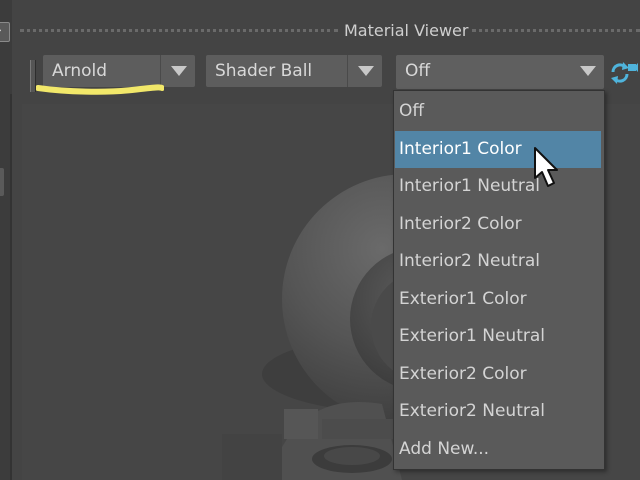 This screenshot has height=480, width=640. I want to click on renderer-dropdown-arrow, so click(177, 71).